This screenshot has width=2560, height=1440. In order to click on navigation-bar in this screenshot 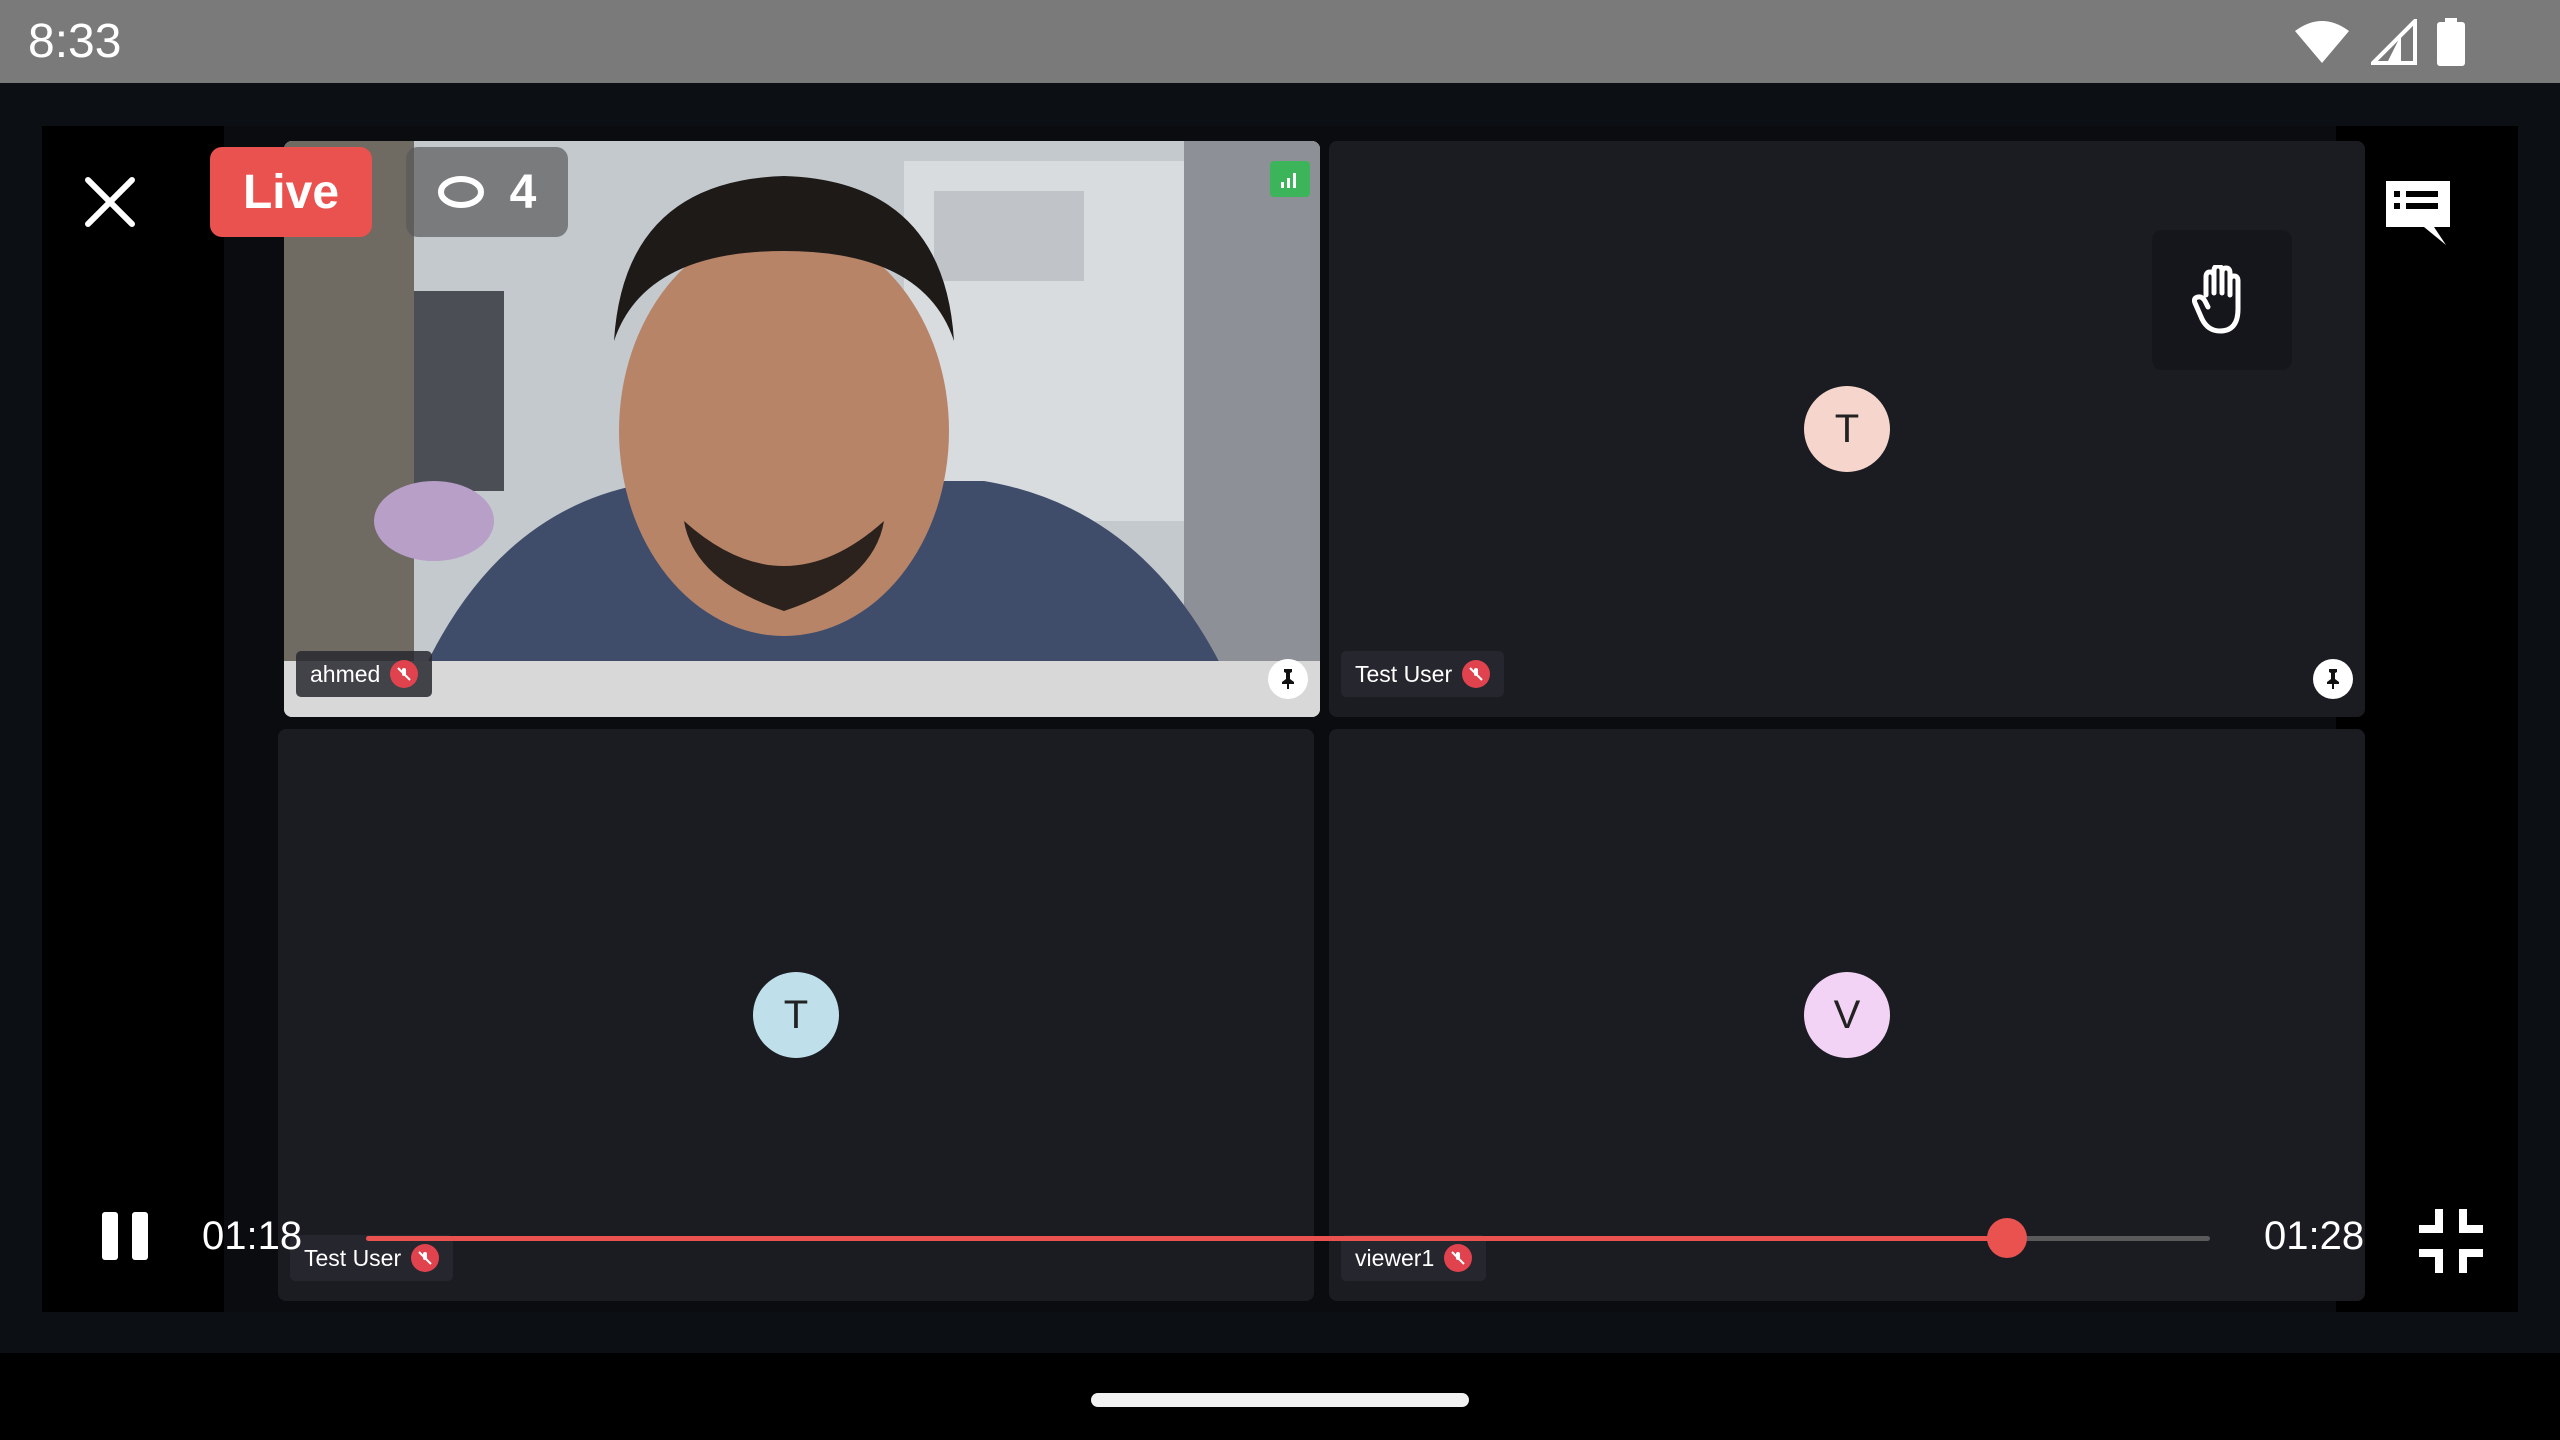, I will do `click(1280, 1396)`.